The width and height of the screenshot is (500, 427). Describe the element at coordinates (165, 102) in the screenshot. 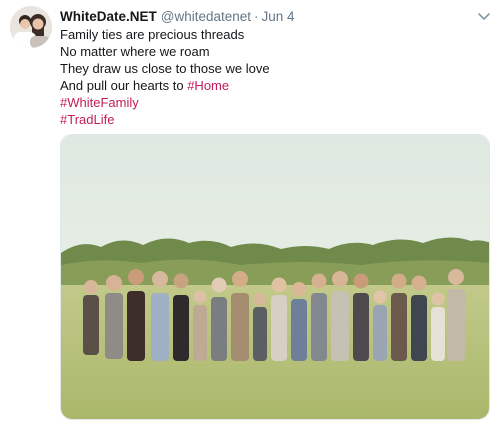

I see `hashtag-whitefamily-link: #WhiteFamily` at that location.